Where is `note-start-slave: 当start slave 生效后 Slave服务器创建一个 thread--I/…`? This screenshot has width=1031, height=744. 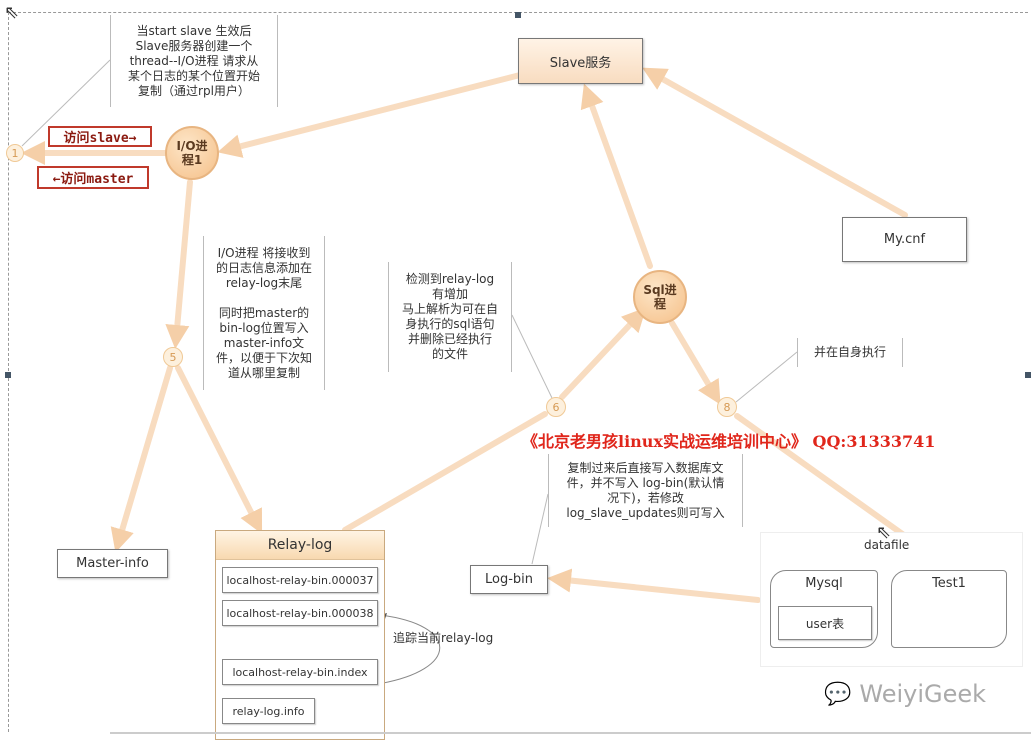
note-start-slave: 当start slave 生效后 Slave服务器创建一个 thread--I/… is located at coordinates (194, 61).